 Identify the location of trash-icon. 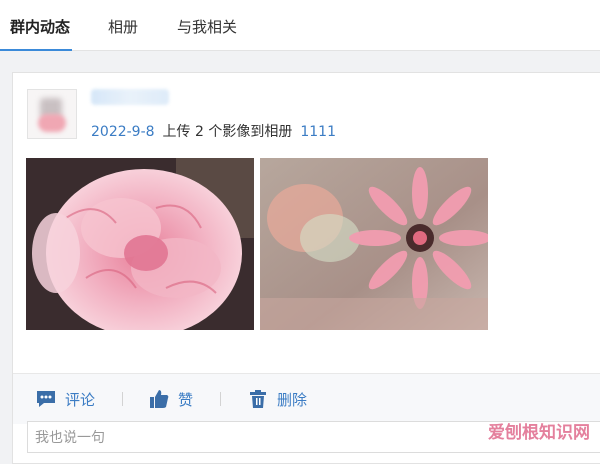
(258, 399).